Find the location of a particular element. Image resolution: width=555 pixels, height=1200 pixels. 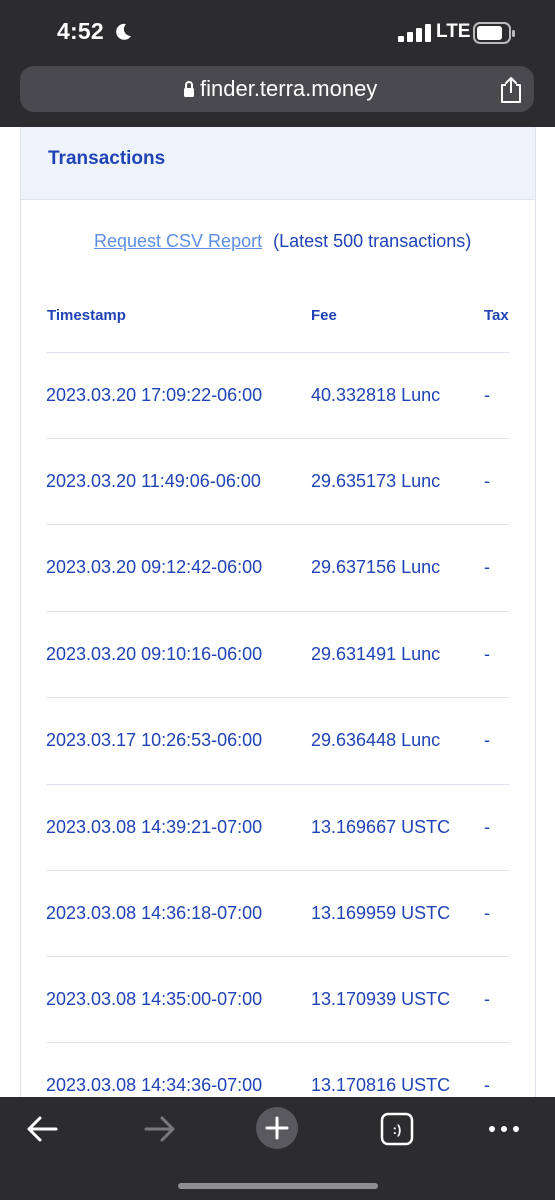

status-time: 4:52 is located at coordinates (80, 31).